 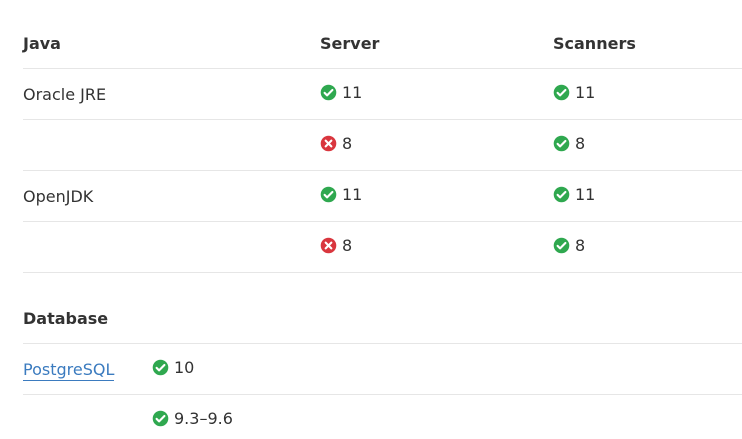 I want to click on version-text: 10, so click(x=184, y=367).